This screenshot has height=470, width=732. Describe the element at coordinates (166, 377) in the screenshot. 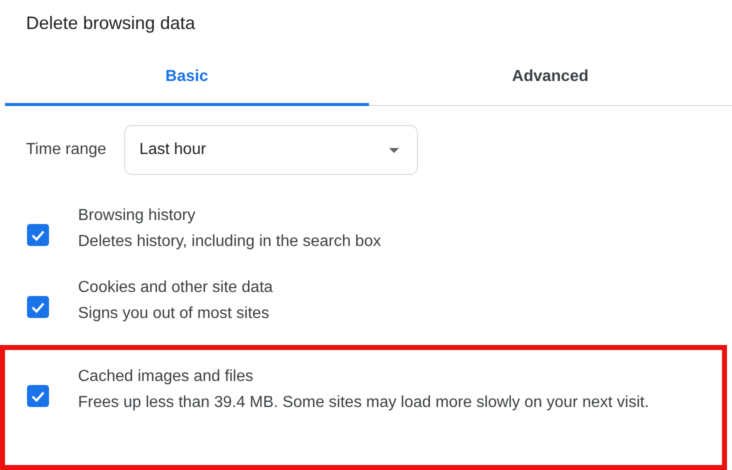

I see `option-title: Cached images and files` at that location.